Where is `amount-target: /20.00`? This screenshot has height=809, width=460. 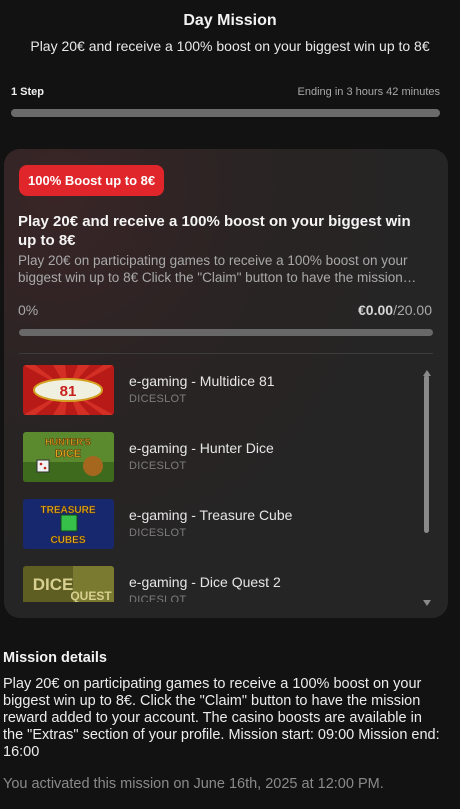
amount-target: /20.00 is located at coordinates (412, 310).